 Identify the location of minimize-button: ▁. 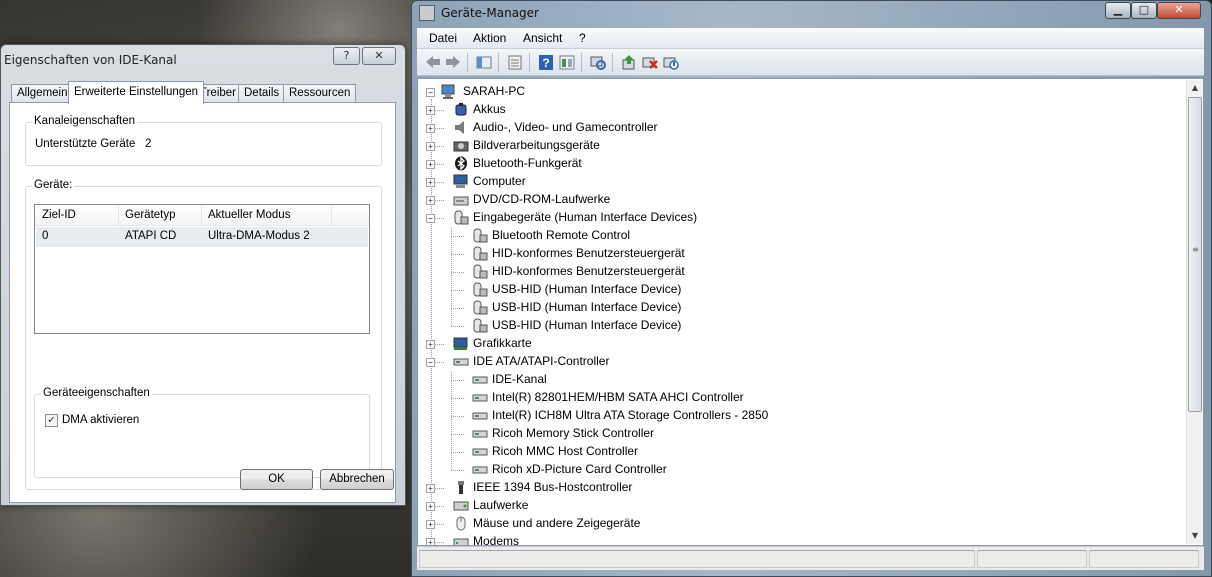
(1118, 10).